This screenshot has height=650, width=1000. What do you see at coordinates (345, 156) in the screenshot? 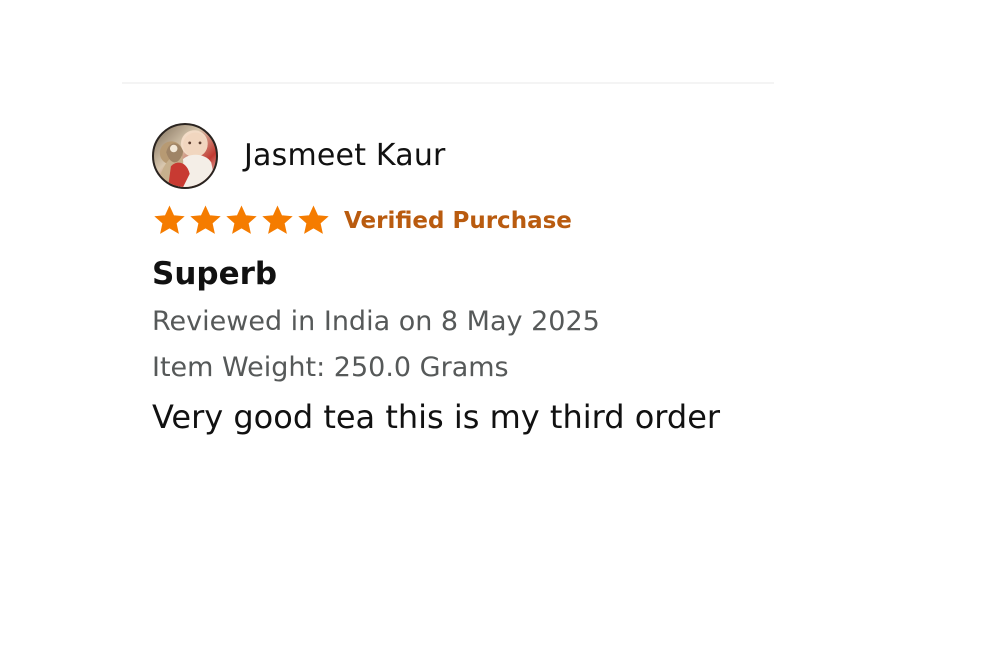
I see `reviewer-name: Jasmeet Kaur` at bounding box center [345, 156].